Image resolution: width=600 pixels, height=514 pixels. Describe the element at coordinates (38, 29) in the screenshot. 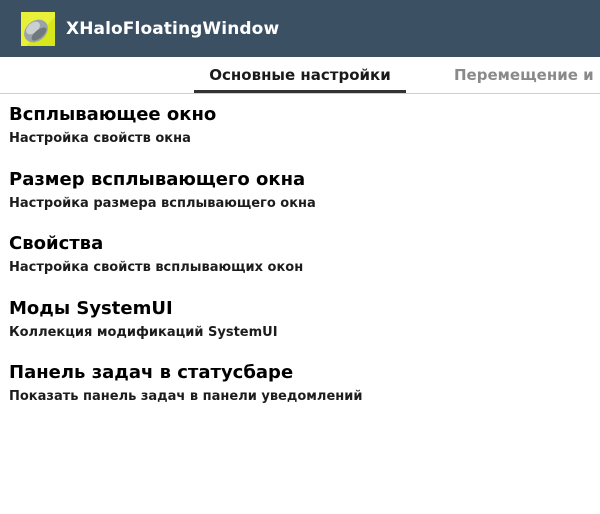

I see `app-logo-icon` at that location.